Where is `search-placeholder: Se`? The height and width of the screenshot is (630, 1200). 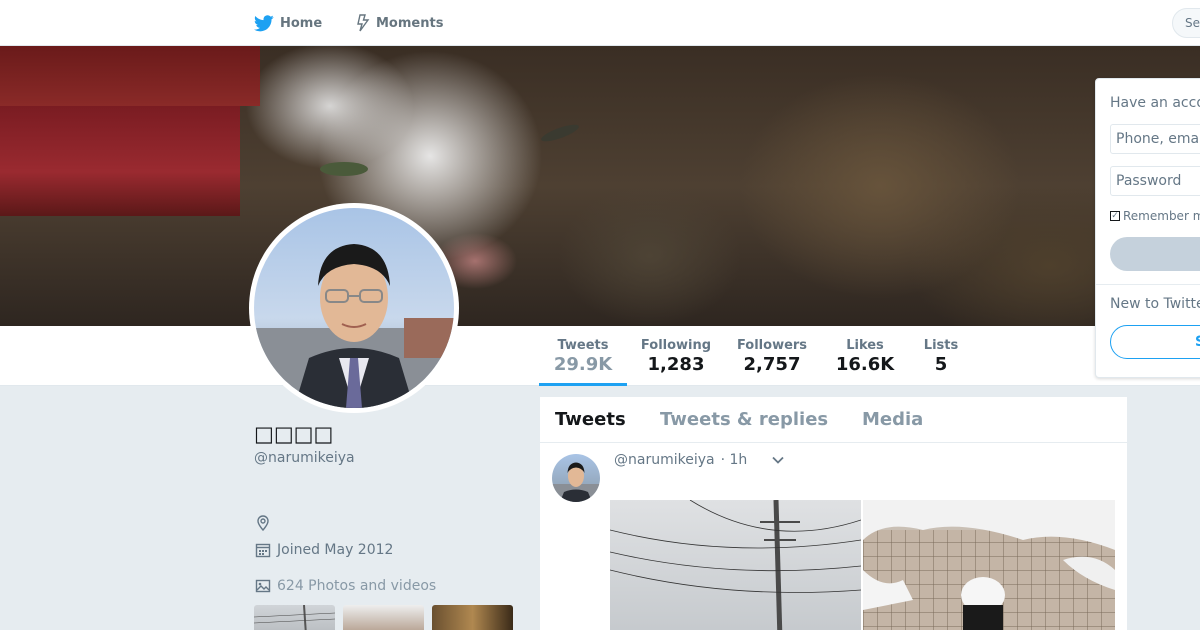
search-placeholder: Se is located at coordinates (1192, 23).